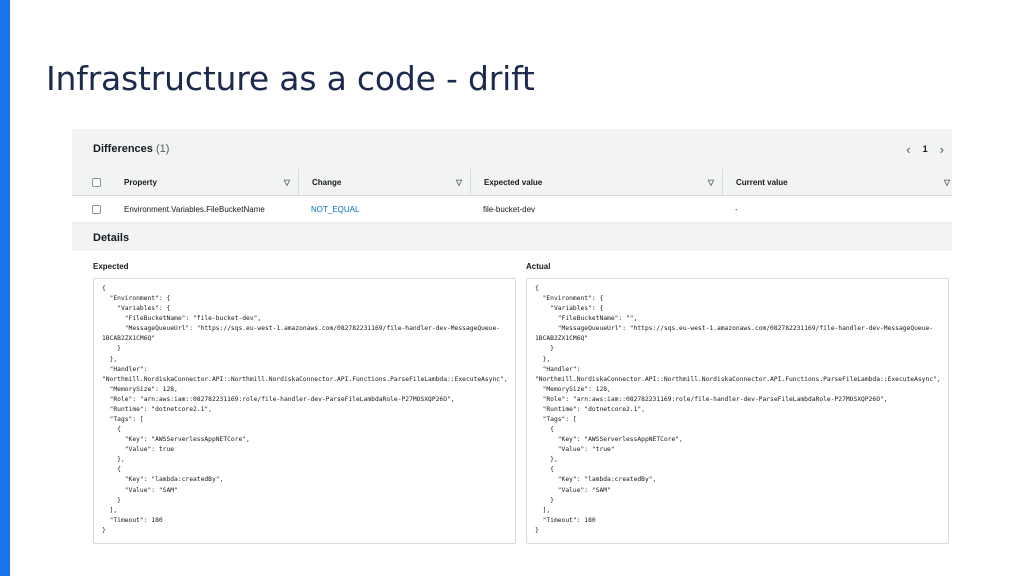 The height and width of the screenshot is (576, 1024). I want to click on column-header-current-value: Current value ▽, so click(837, 182).